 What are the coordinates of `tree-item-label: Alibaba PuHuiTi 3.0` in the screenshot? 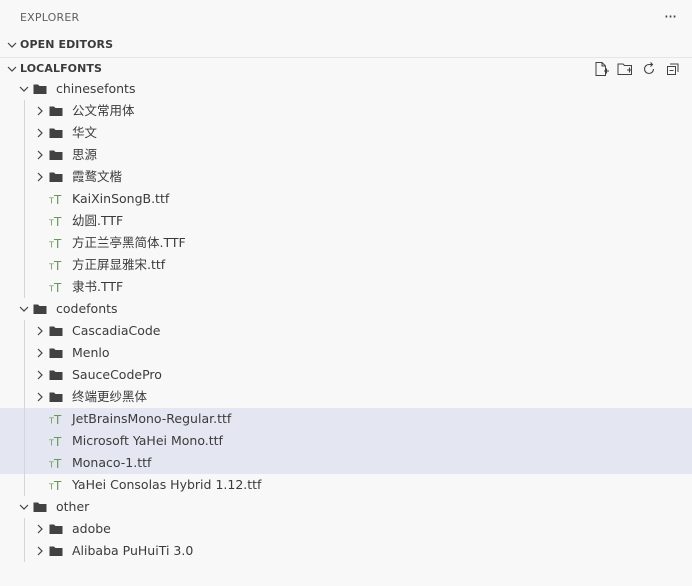 It's located at (133, 550).